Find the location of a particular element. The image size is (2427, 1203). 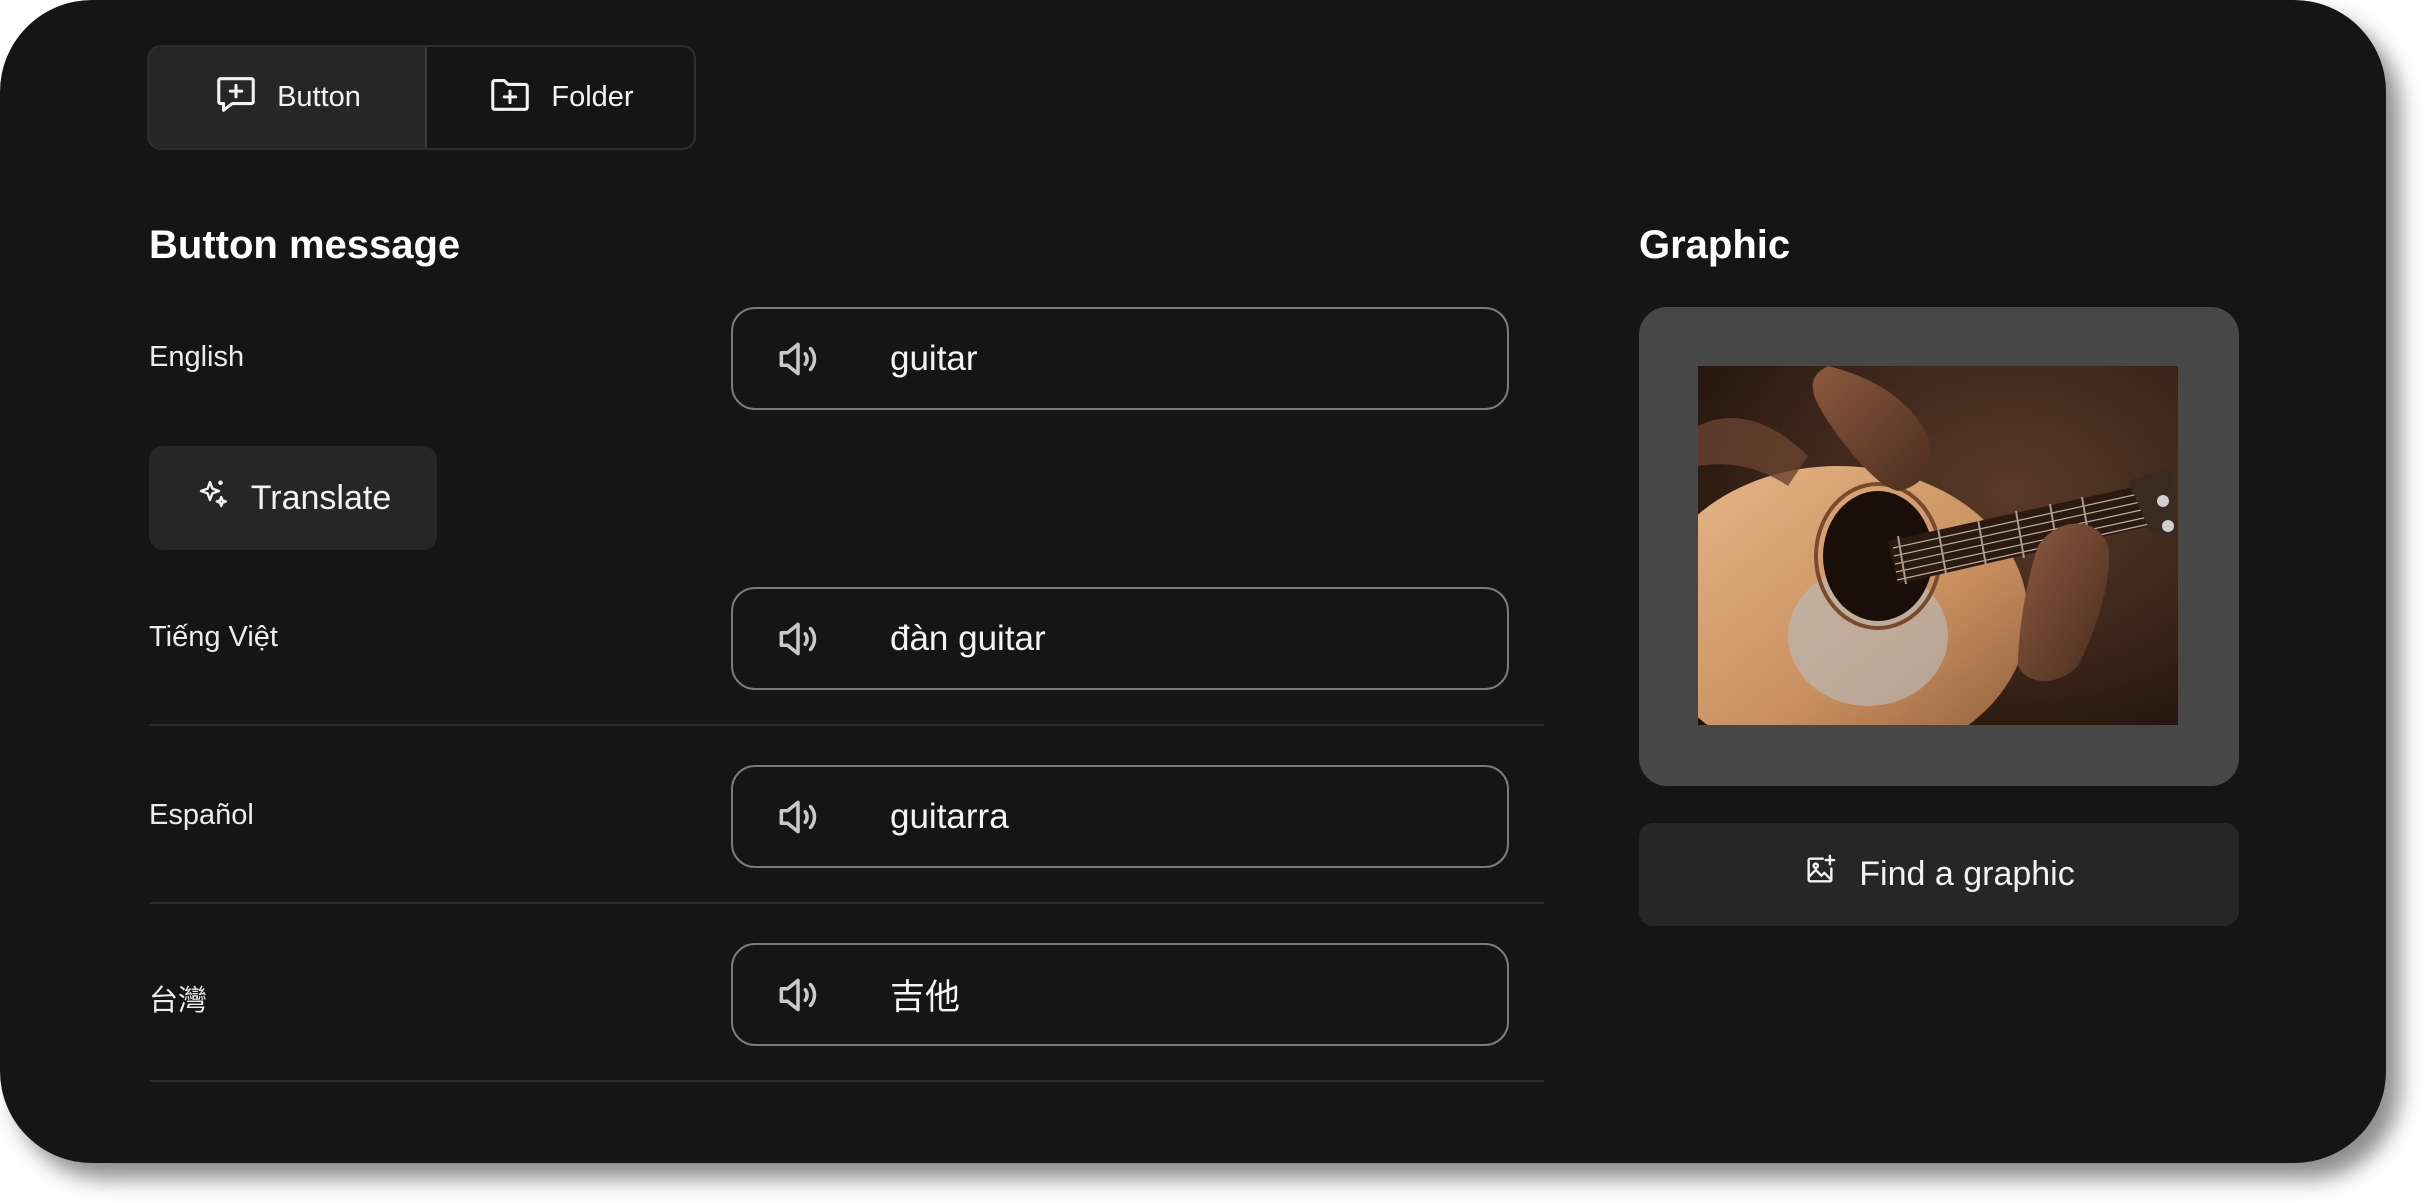

translate-button: Translate is located at coordinates (293, 498).